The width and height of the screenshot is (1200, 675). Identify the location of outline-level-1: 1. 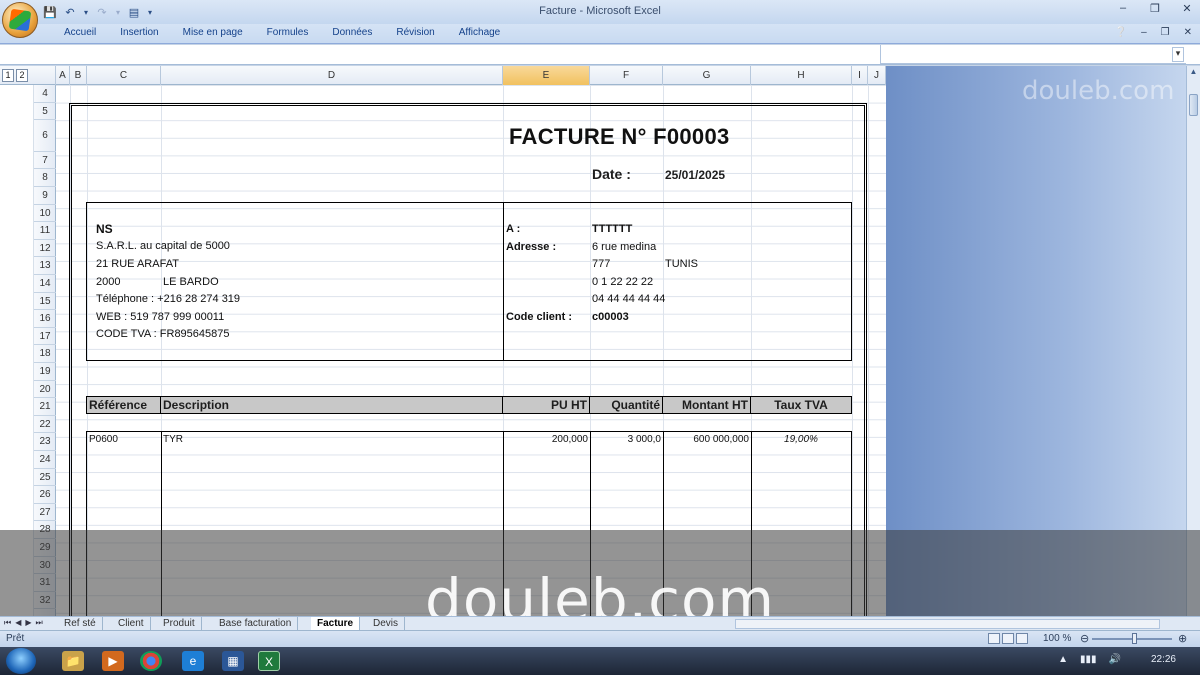
(8, 75).